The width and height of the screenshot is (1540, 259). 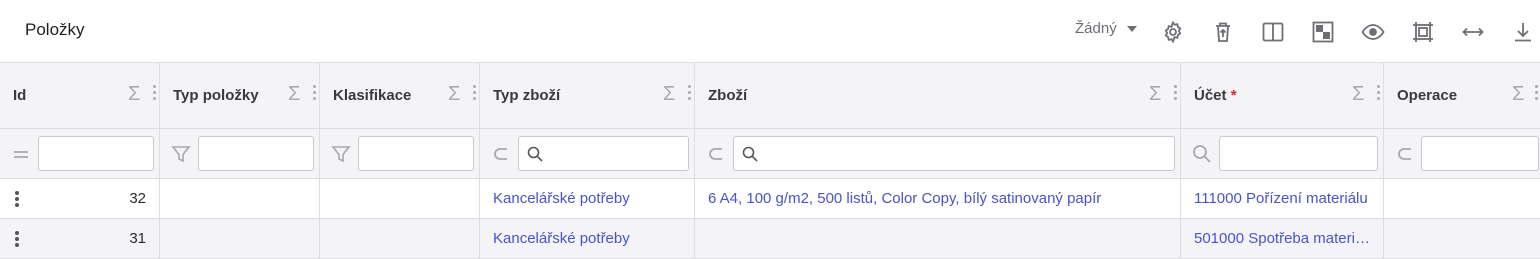 I want to click on filter-input-id, so click(x=96, y=153).